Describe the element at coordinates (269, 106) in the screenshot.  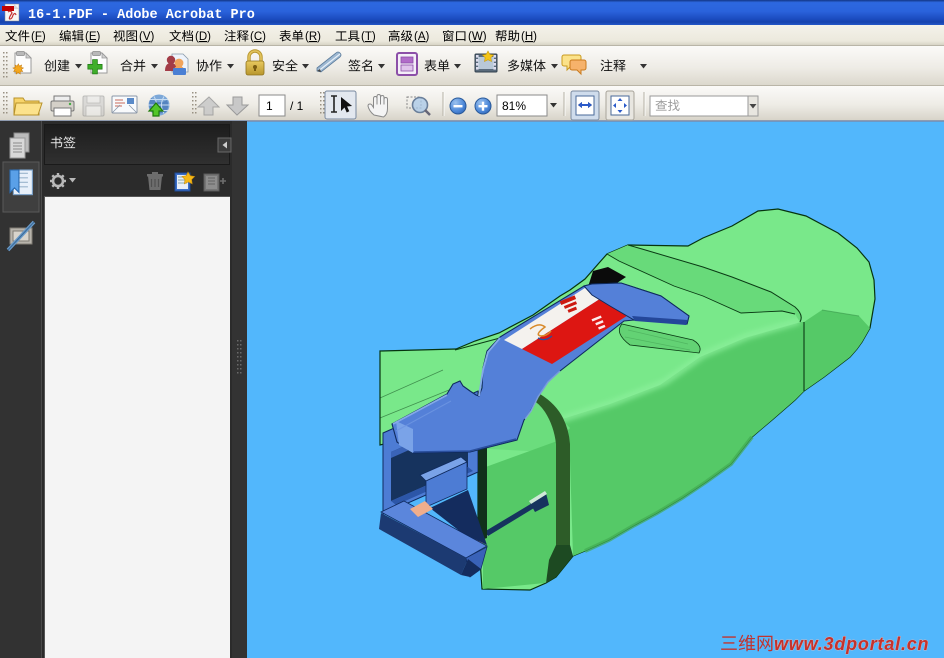
I see `svg-text: 1` at that location.